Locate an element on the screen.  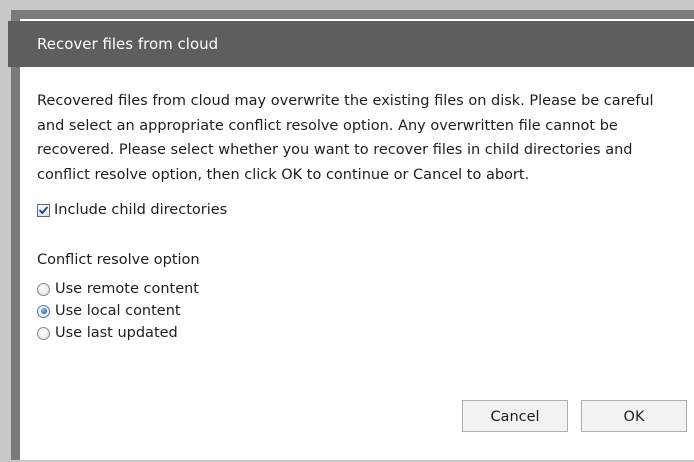
radio-label: Use remote content is located at coordinates (127, 289).